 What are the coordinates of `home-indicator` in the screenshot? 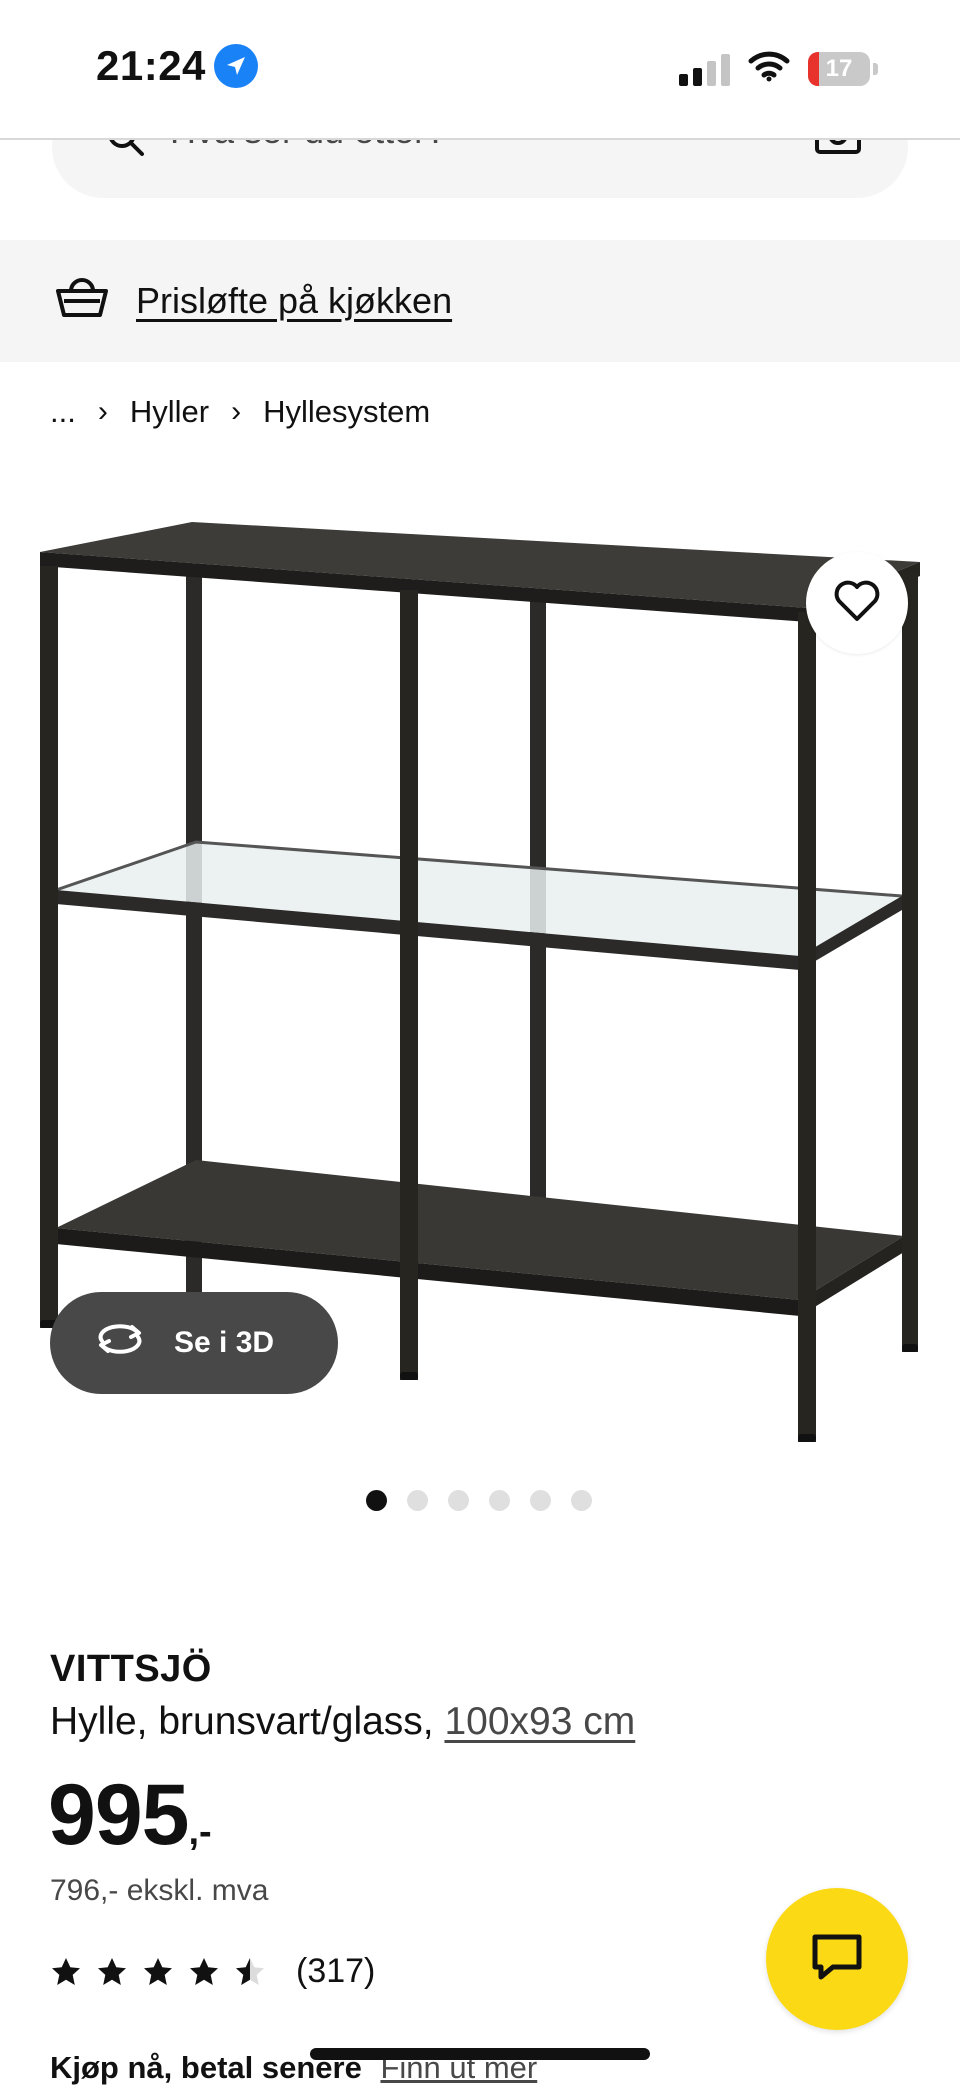 It's located at (480, 2054).